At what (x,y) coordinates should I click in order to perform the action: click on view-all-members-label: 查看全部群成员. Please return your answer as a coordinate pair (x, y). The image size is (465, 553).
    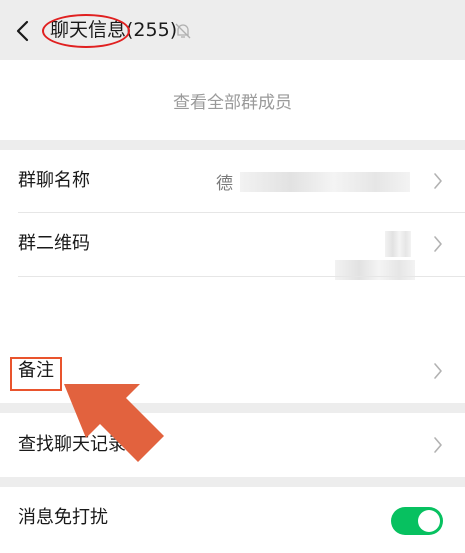
    Looking at the image, I should click on (232, 103).